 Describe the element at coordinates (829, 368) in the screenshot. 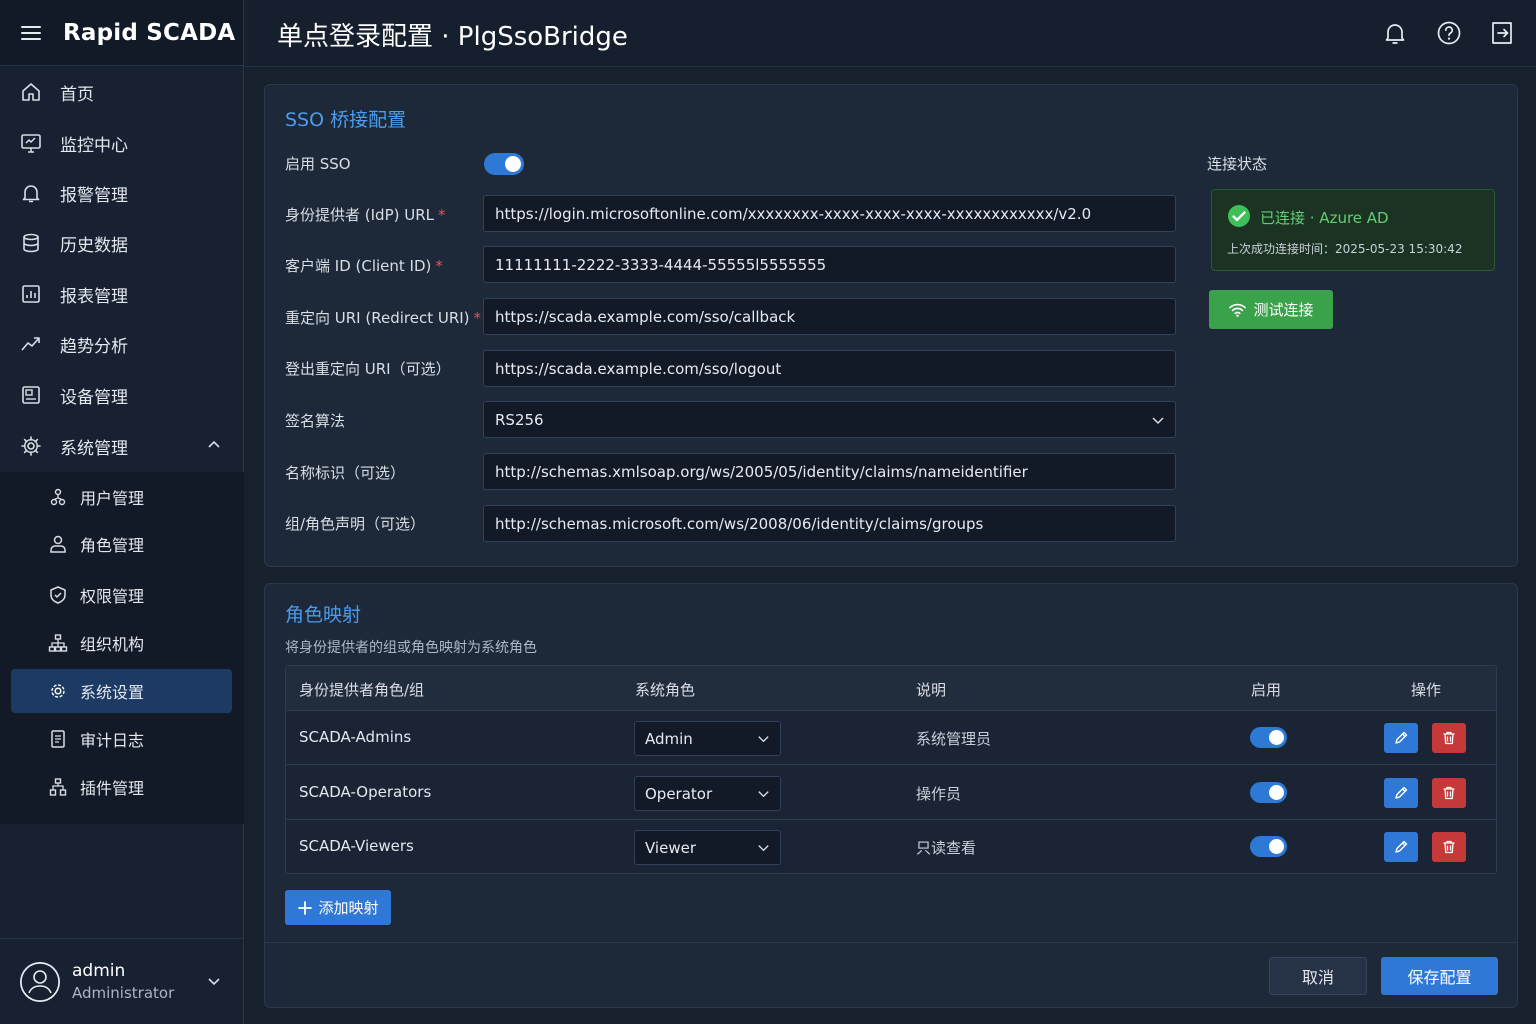

I see `logout-uri-input` at that location.